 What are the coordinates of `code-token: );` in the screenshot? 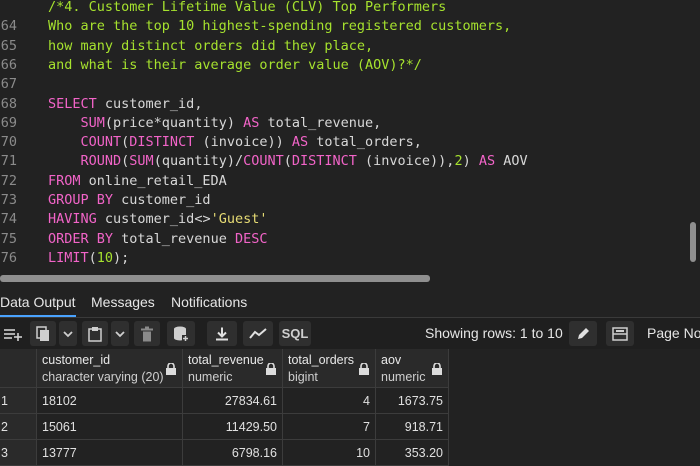 It's located at (121, 257).